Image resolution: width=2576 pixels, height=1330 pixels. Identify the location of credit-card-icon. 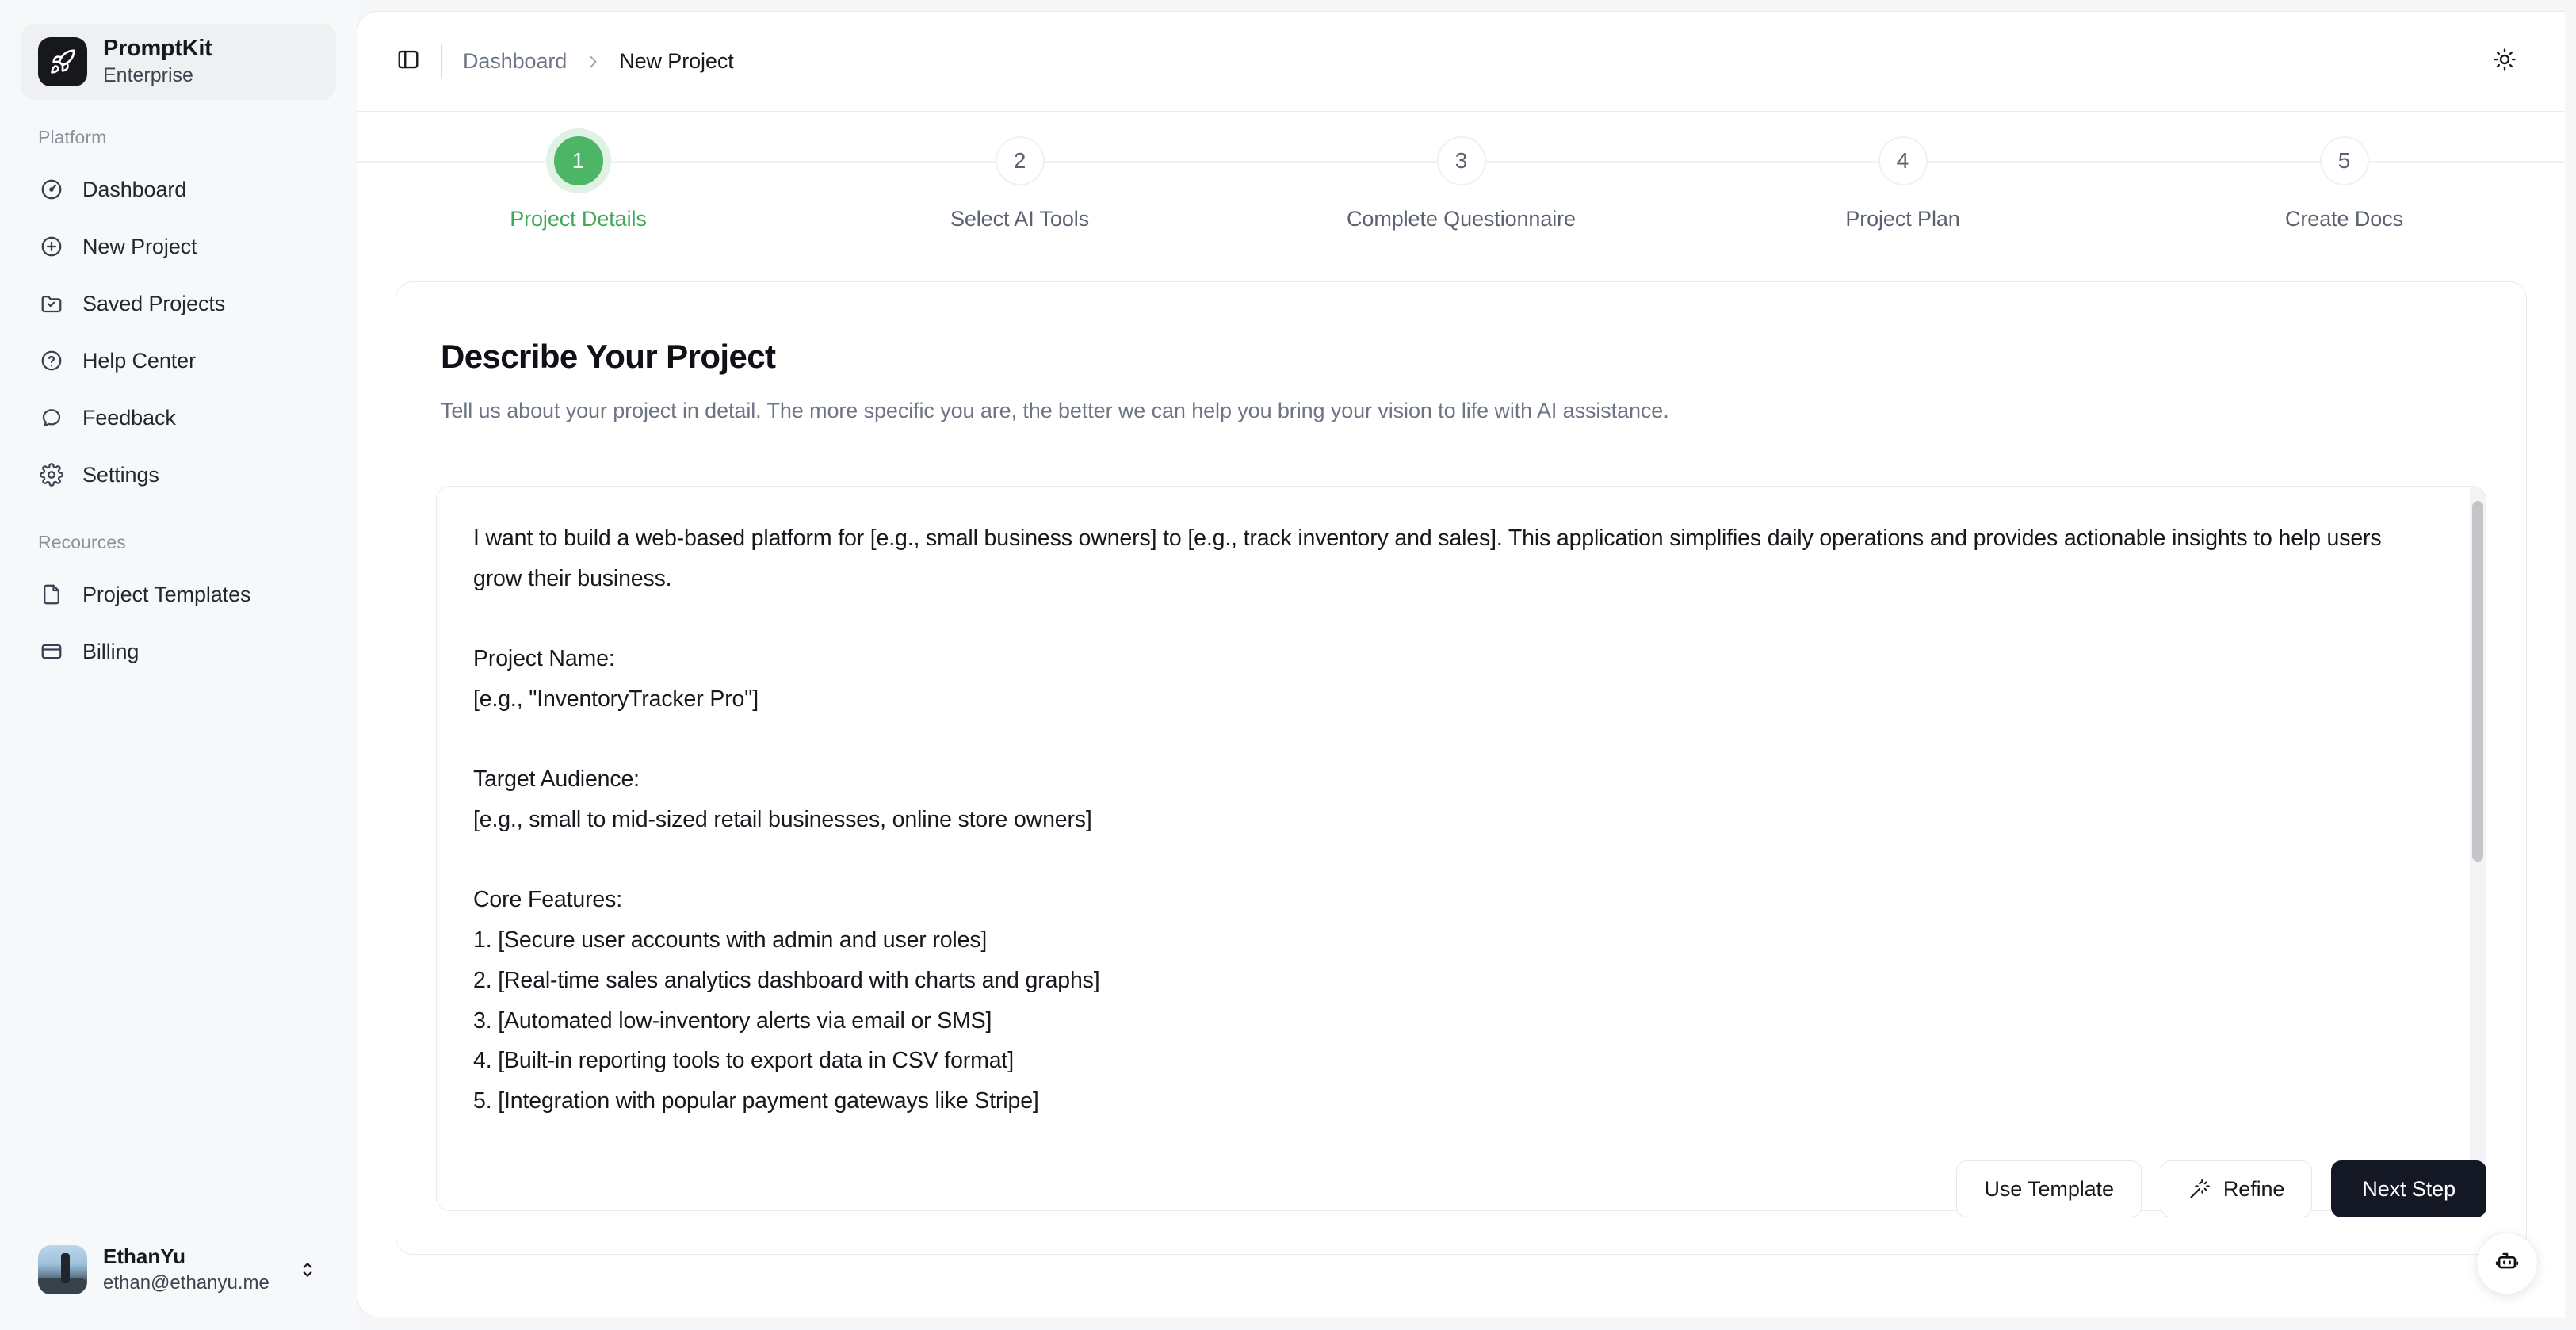
(51, 651).